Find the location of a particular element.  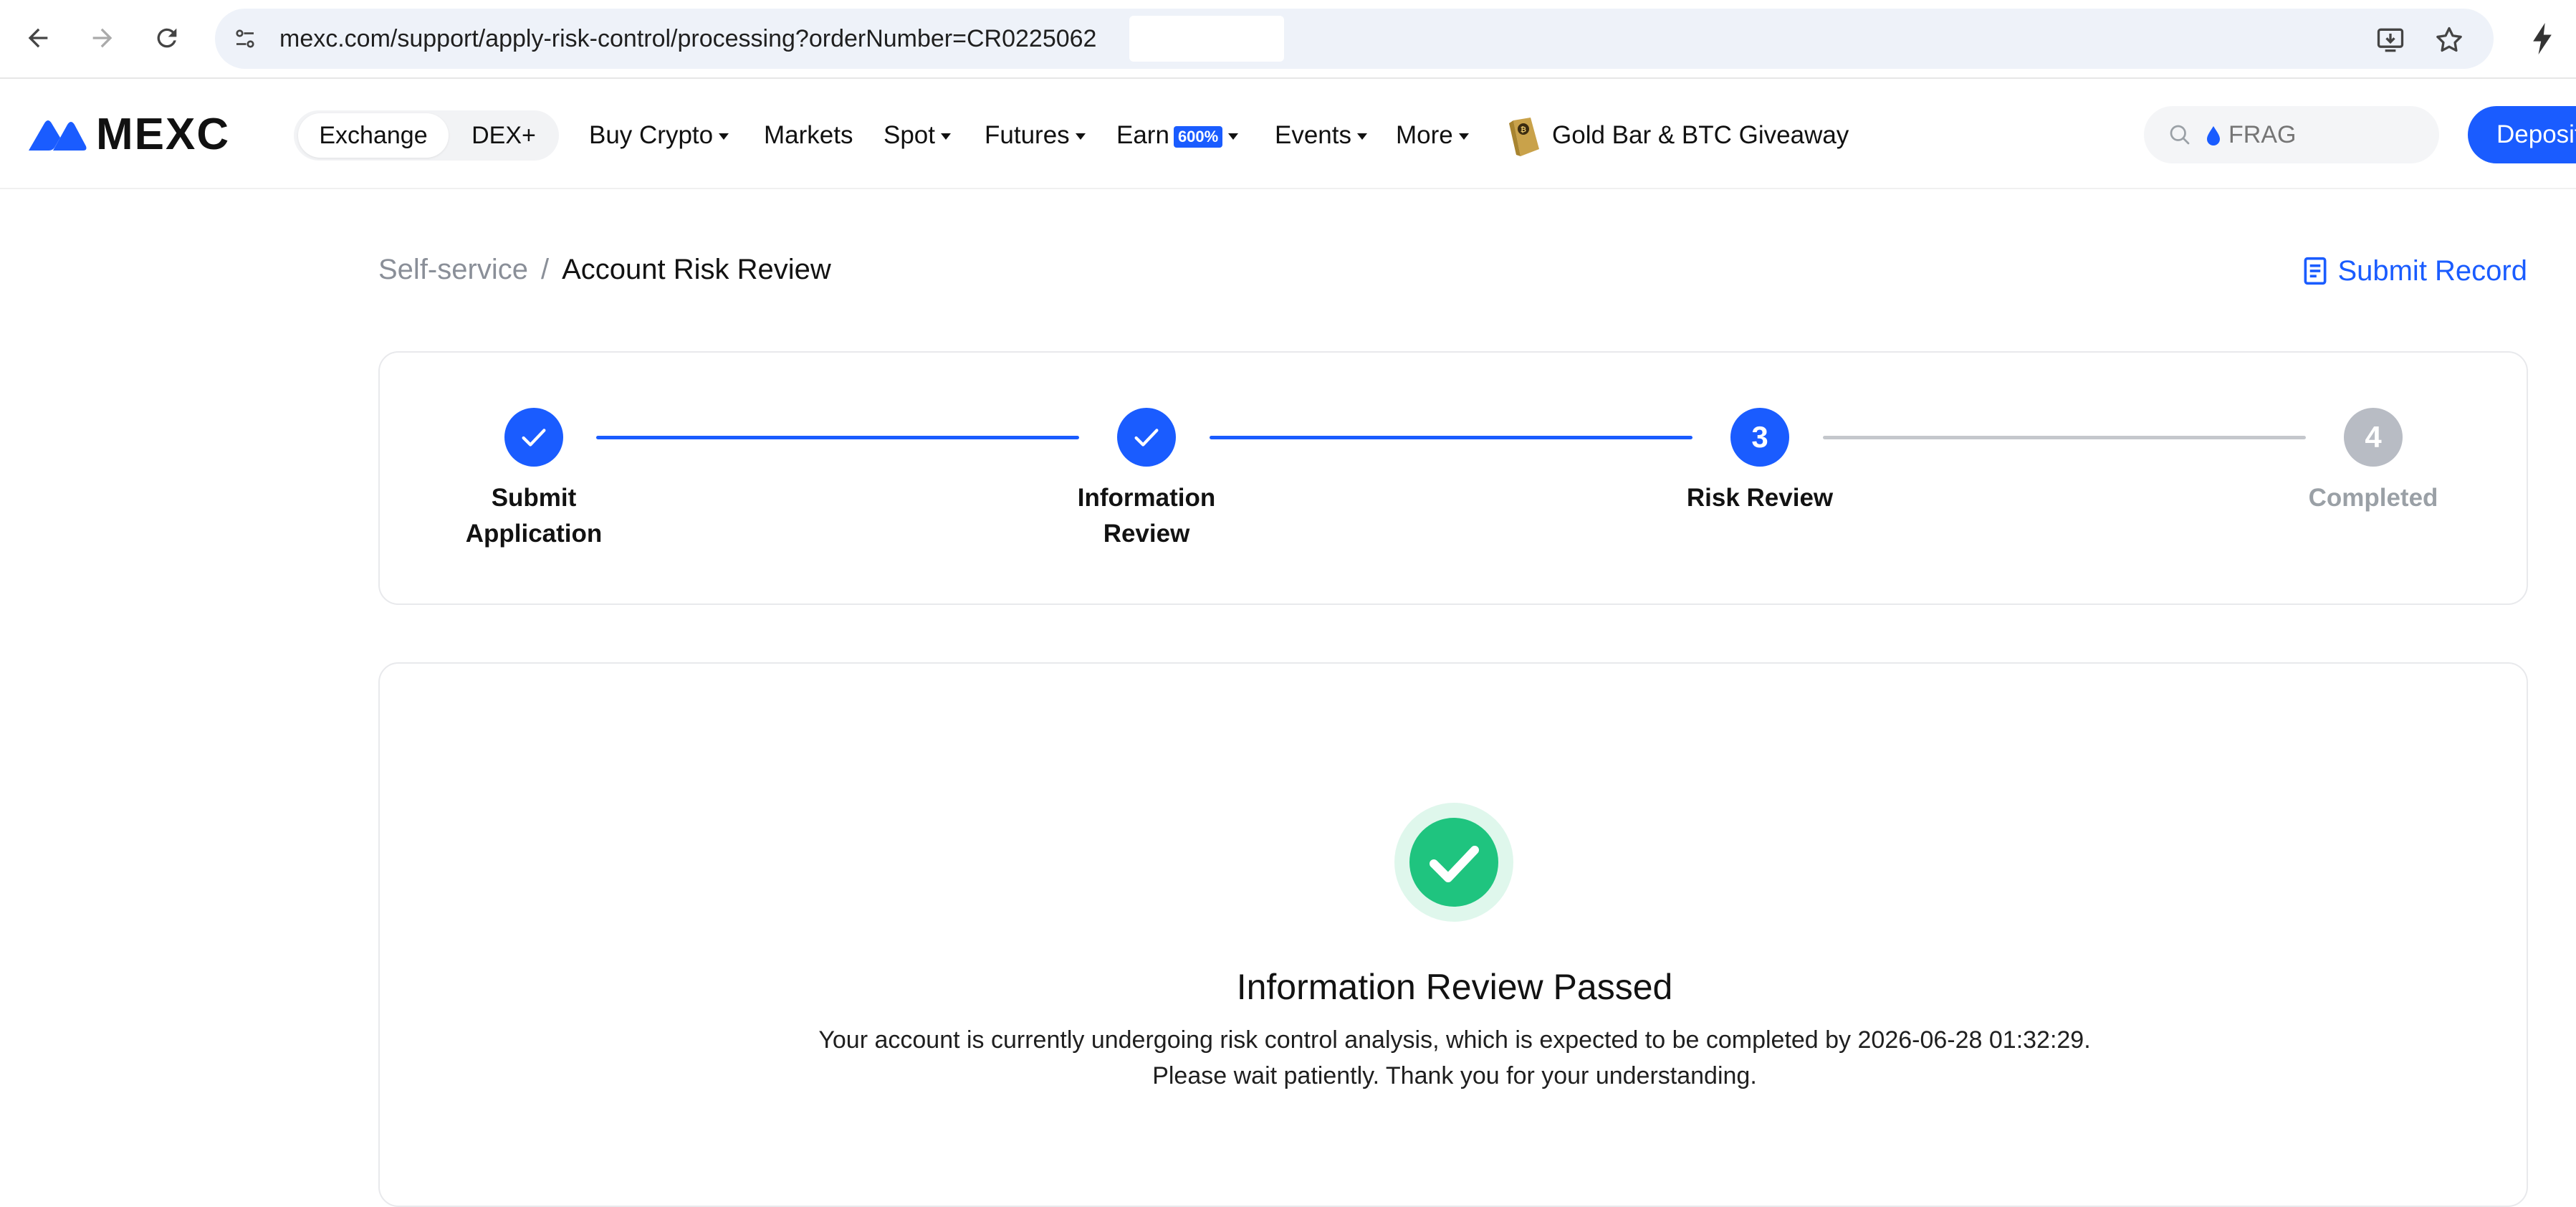

step-2-label-line1: Information is located at coordinates (1146, 498).